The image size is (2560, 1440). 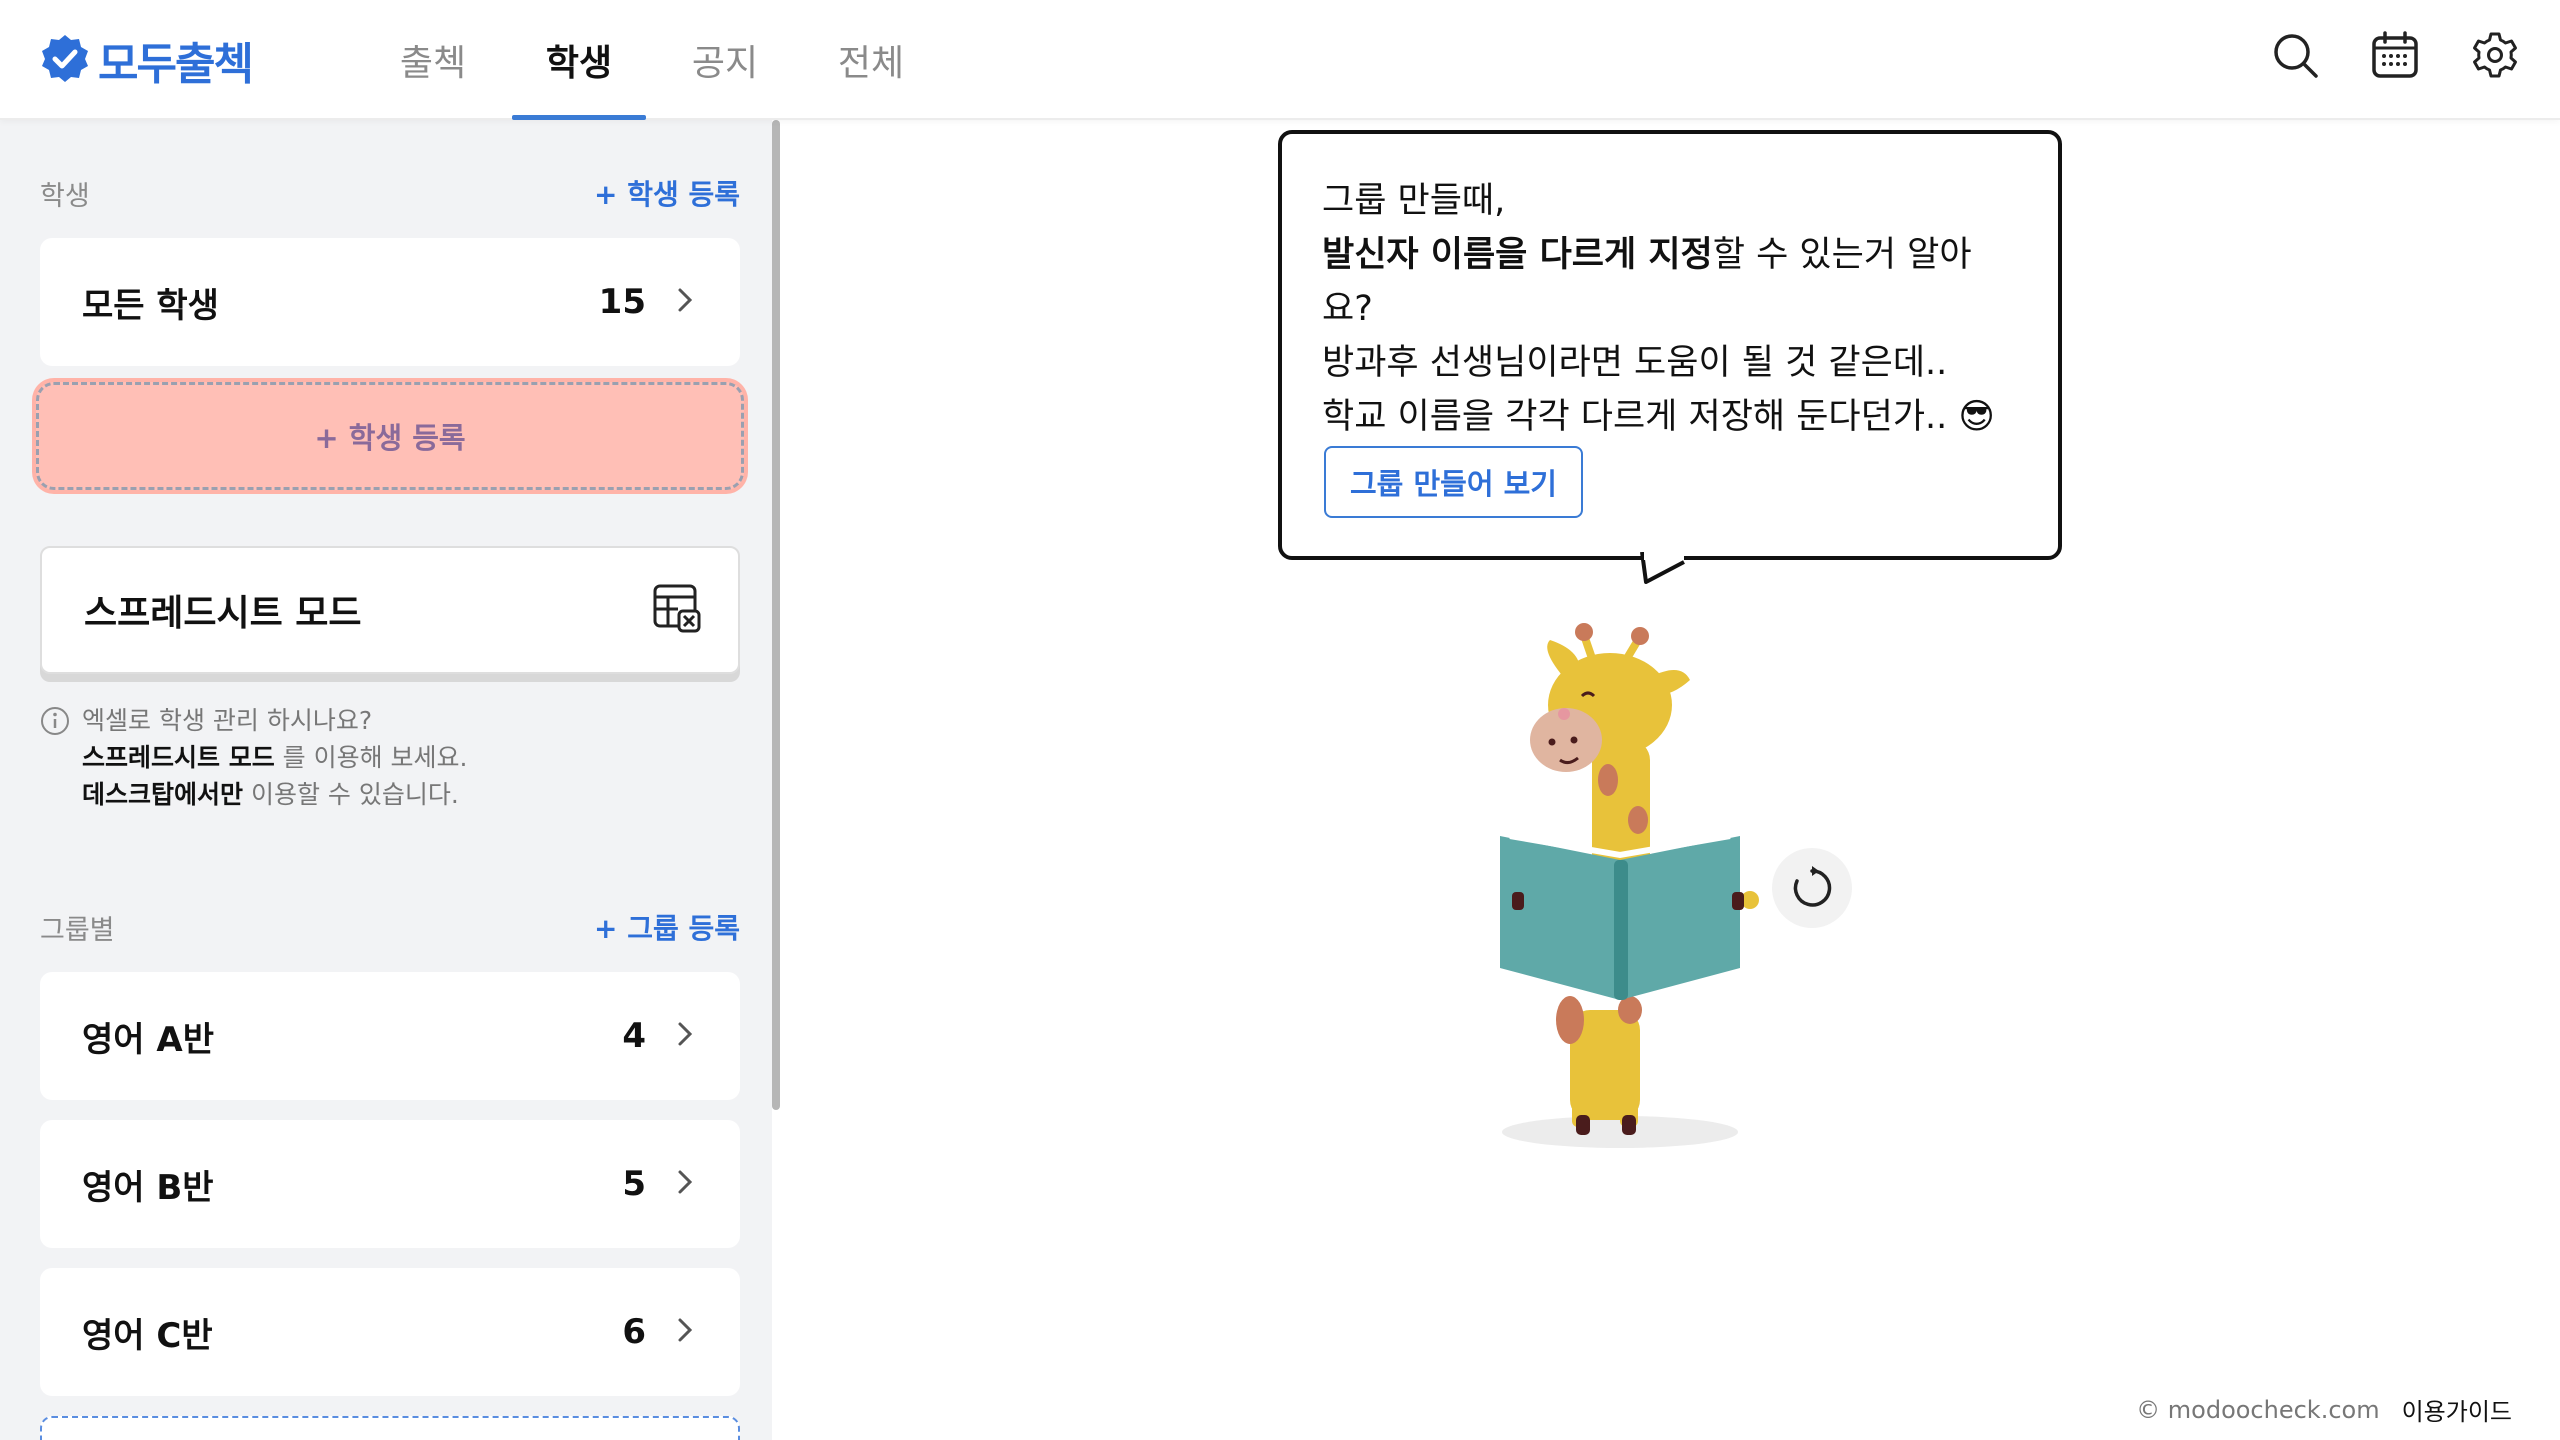 What do you see at coordinates (65, 60) in the screenshot?
I see `verified-check-icon` at bounding box center [65, 60].